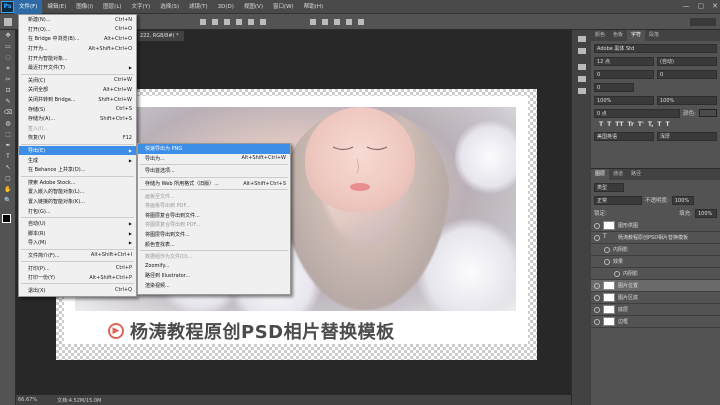 The height and width of the screenshot is (405, 720). Describe the element at coordinates (253, 7) in the screenshot. I see `menu-8: 视图(V)` at that location.